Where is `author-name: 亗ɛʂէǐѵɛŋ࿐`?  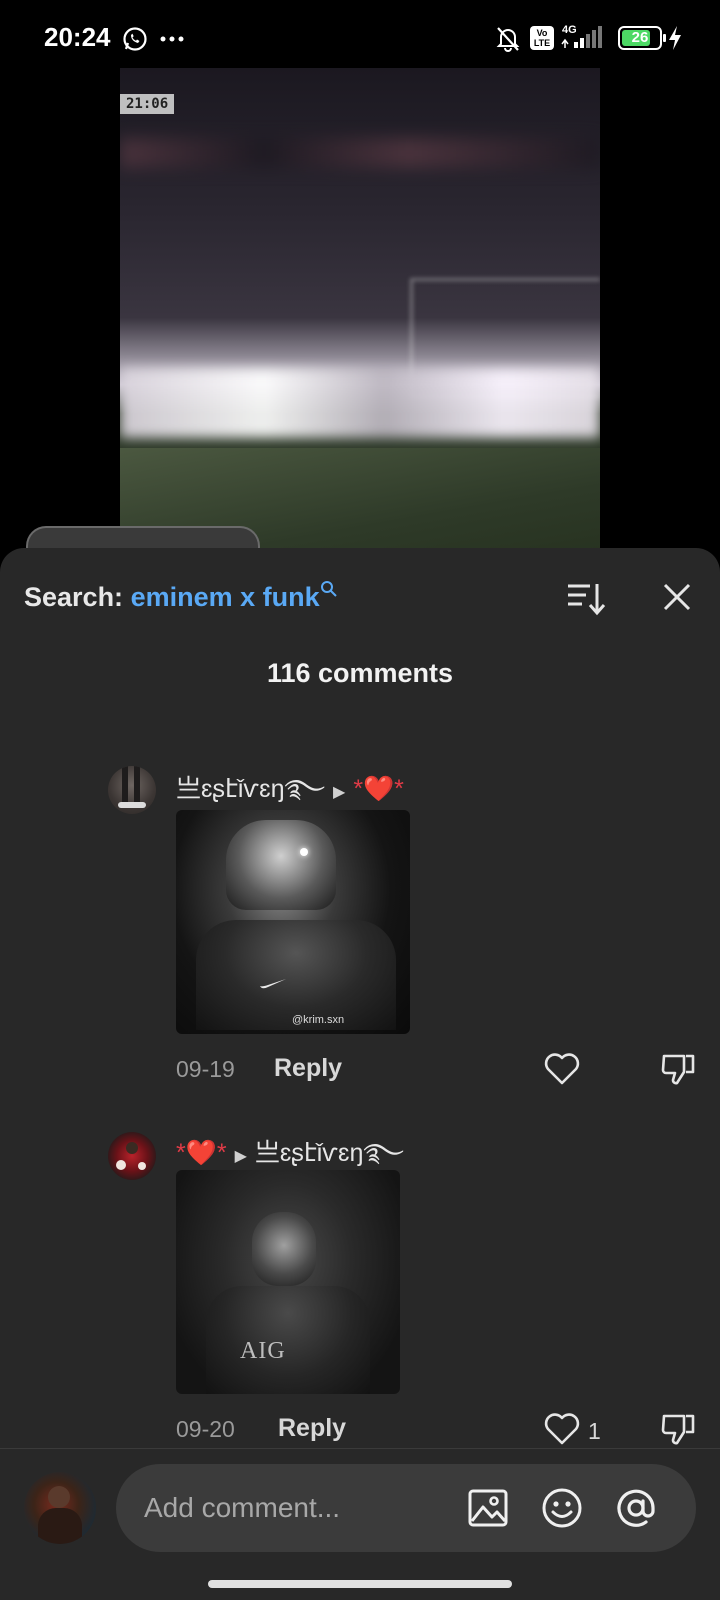 author-name: 亗ɛʂէǐѵɛŋ࿐ is located at coordinates (250, 789).